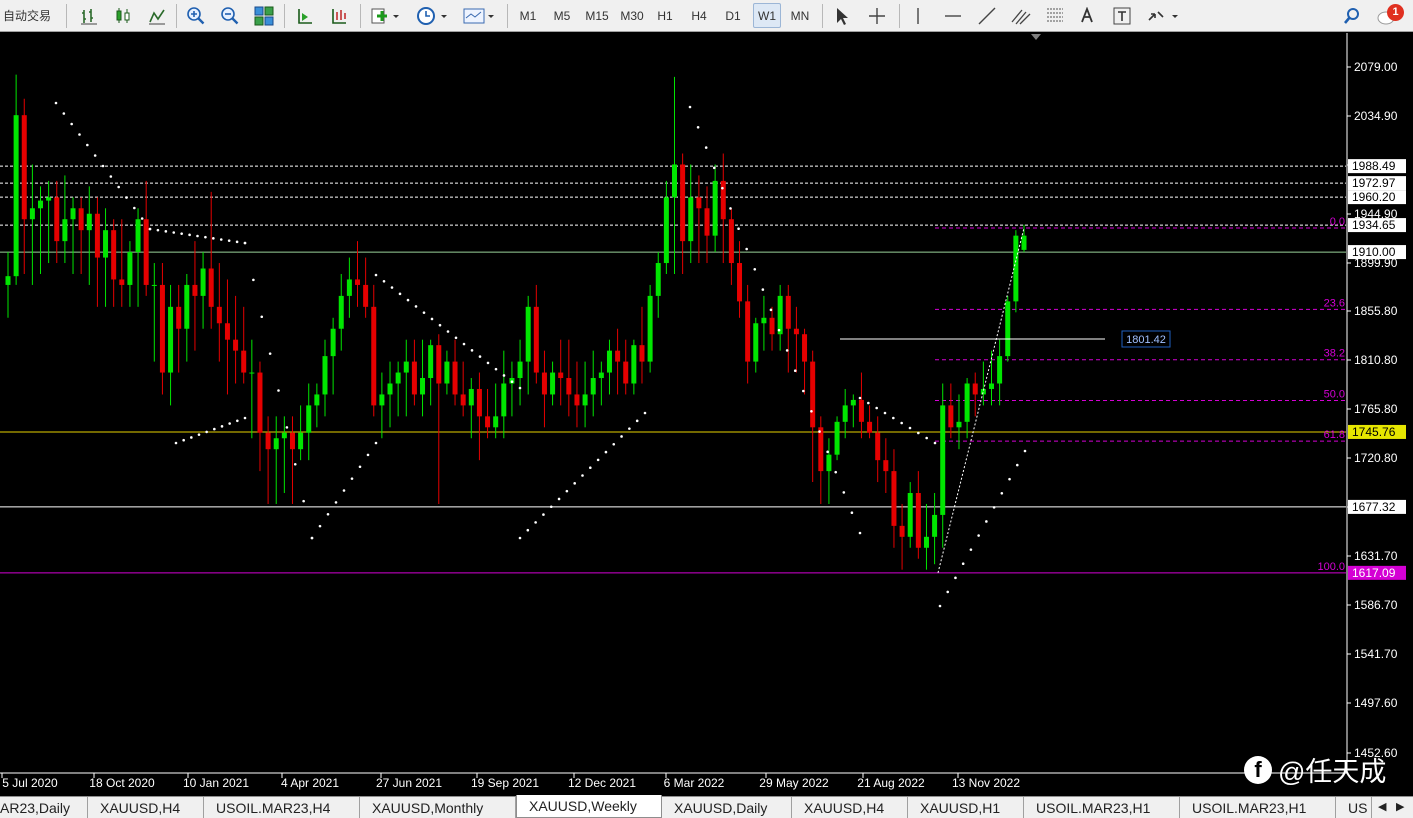 This screenshot has width=1413, height=818. Describe the element at coordinates (665, 15) in the screenshot. I see `timeframe-h1: H1` at that location.